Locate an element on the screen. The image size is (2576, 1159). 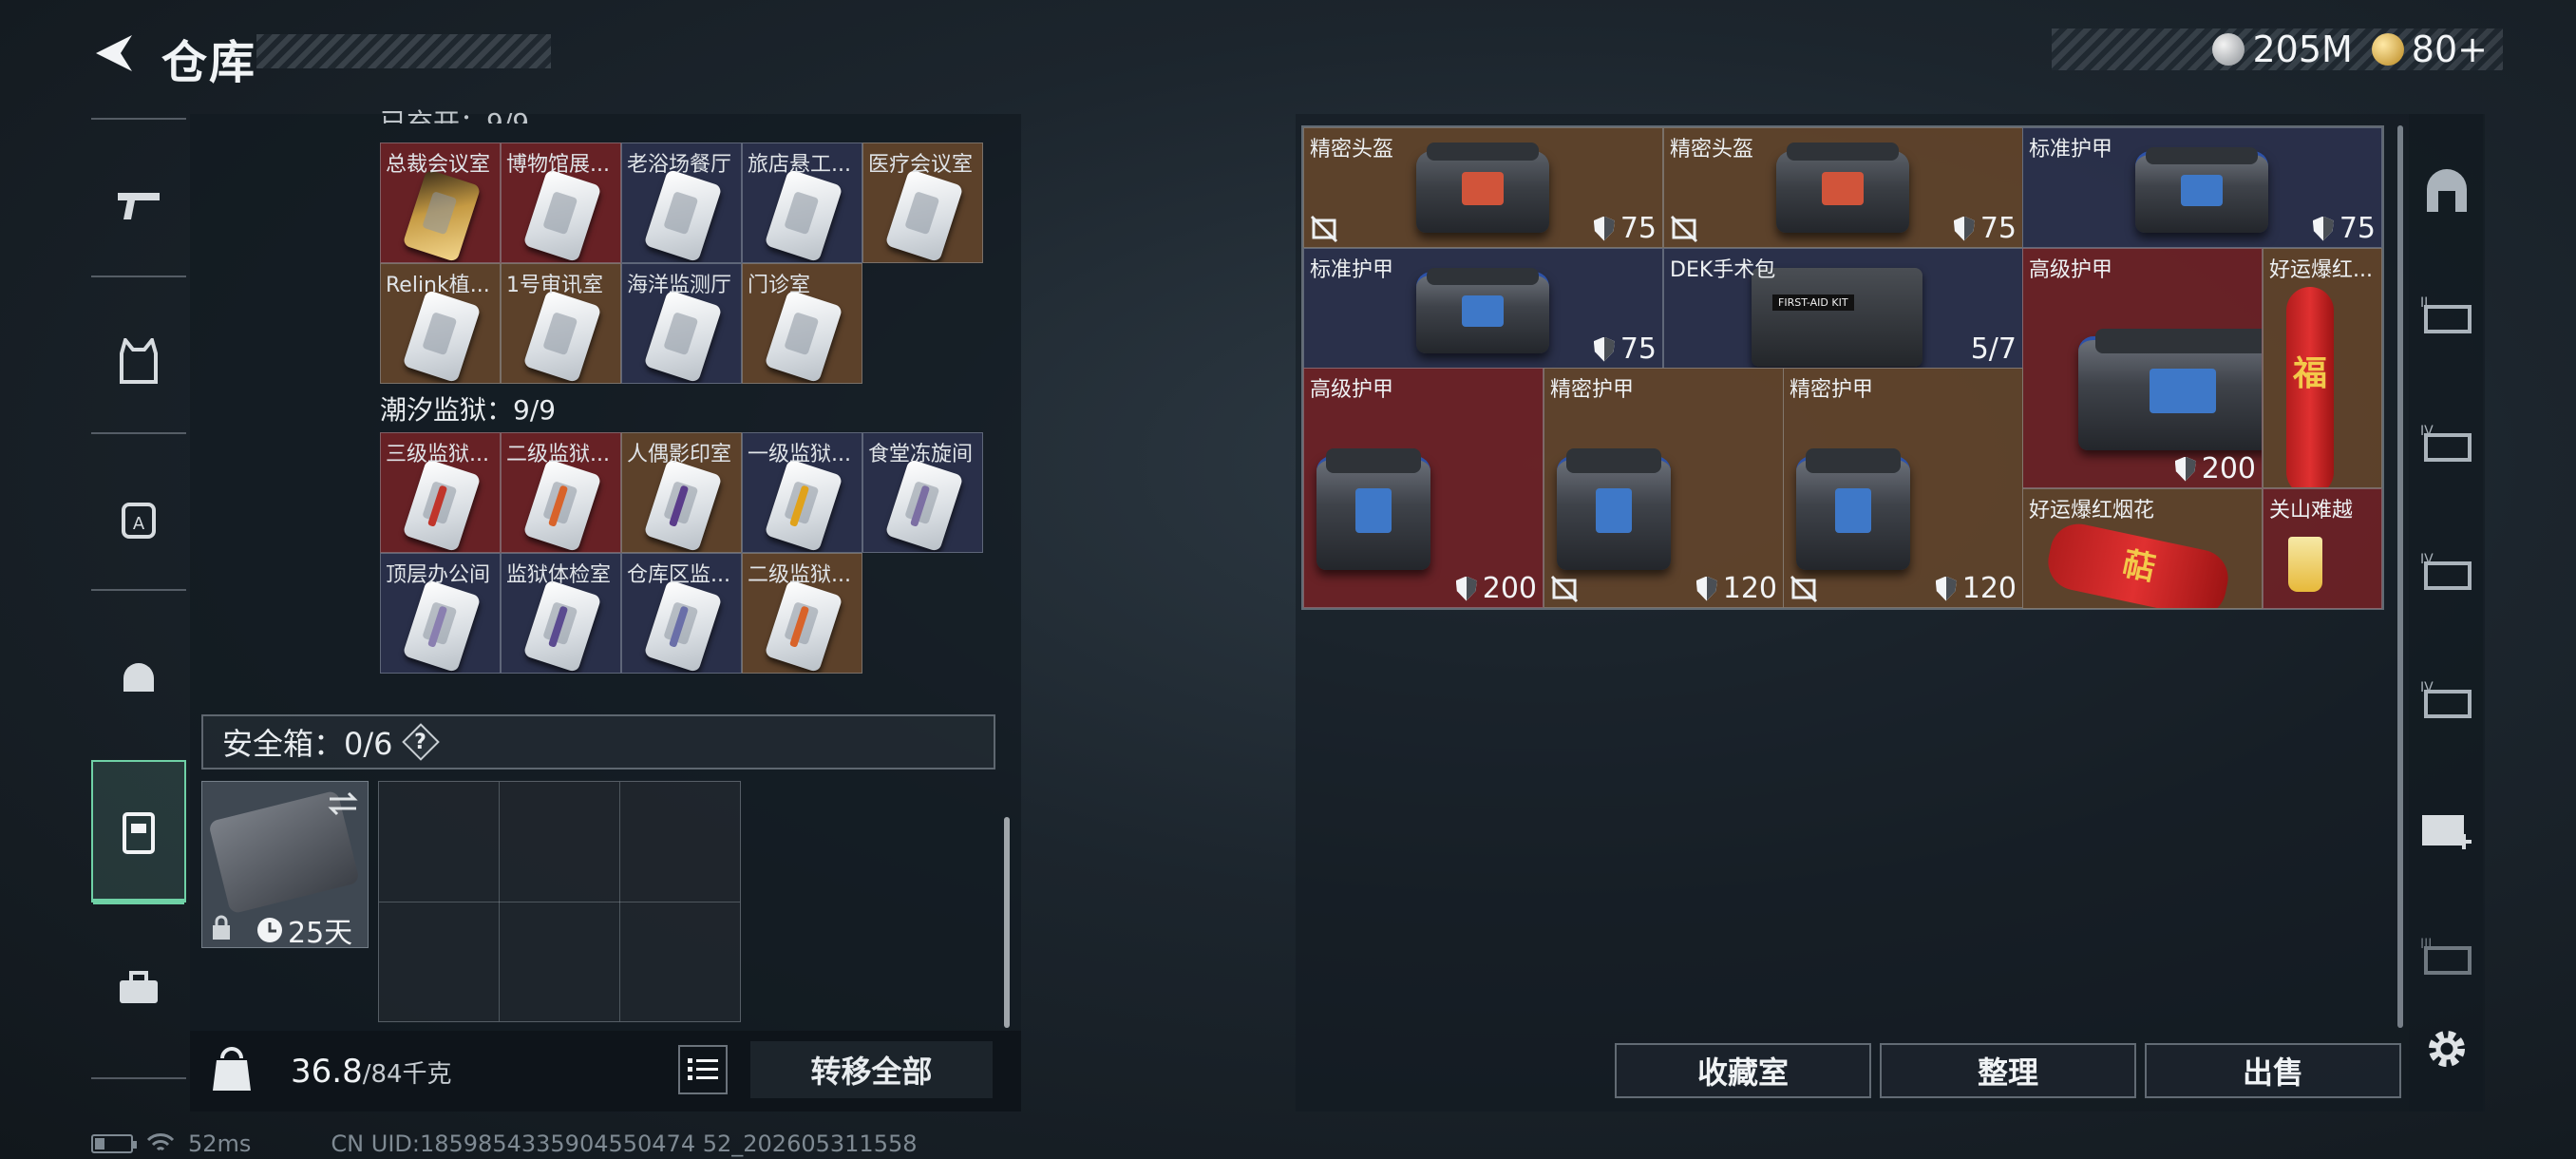
weight-current: 36.8 is located at coordinates (327, 1072).